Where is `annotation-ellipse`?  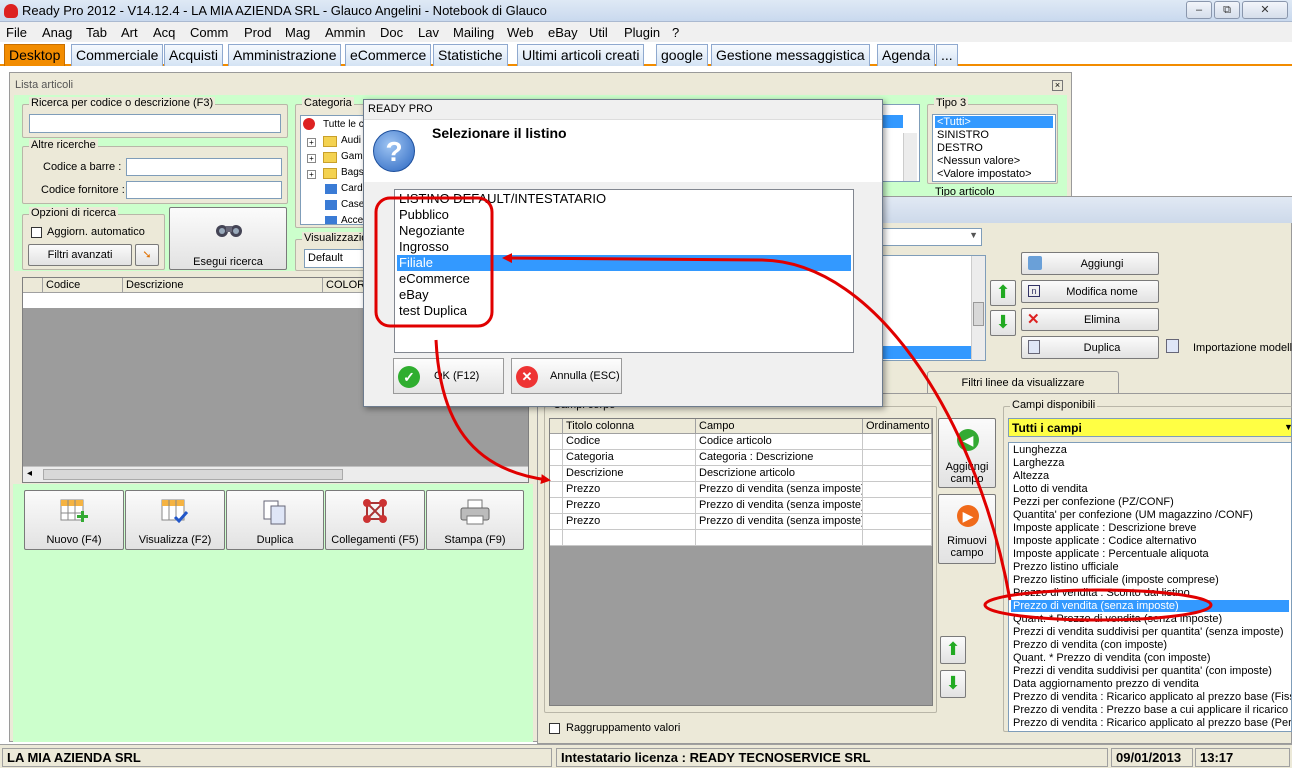 annotation-ellipse is located at coordinates (1098, 605).